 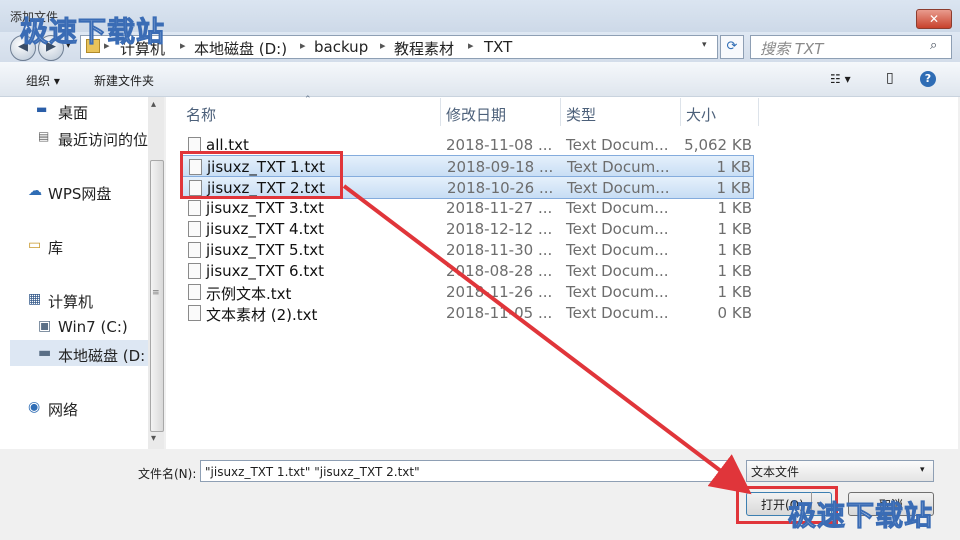 What do you see at coordinates (92, 32) in the screenshot?
I see `watermark-top: 极速下载站` at bounding box center [92, 32].